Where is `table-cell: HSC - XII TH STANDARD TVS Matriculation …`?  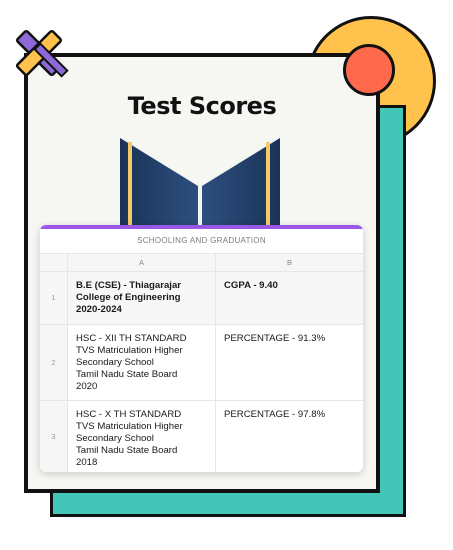
table-cell: HSC - XII TH STANDARD TVS Matriculation … is located at coordinates (142, 362).